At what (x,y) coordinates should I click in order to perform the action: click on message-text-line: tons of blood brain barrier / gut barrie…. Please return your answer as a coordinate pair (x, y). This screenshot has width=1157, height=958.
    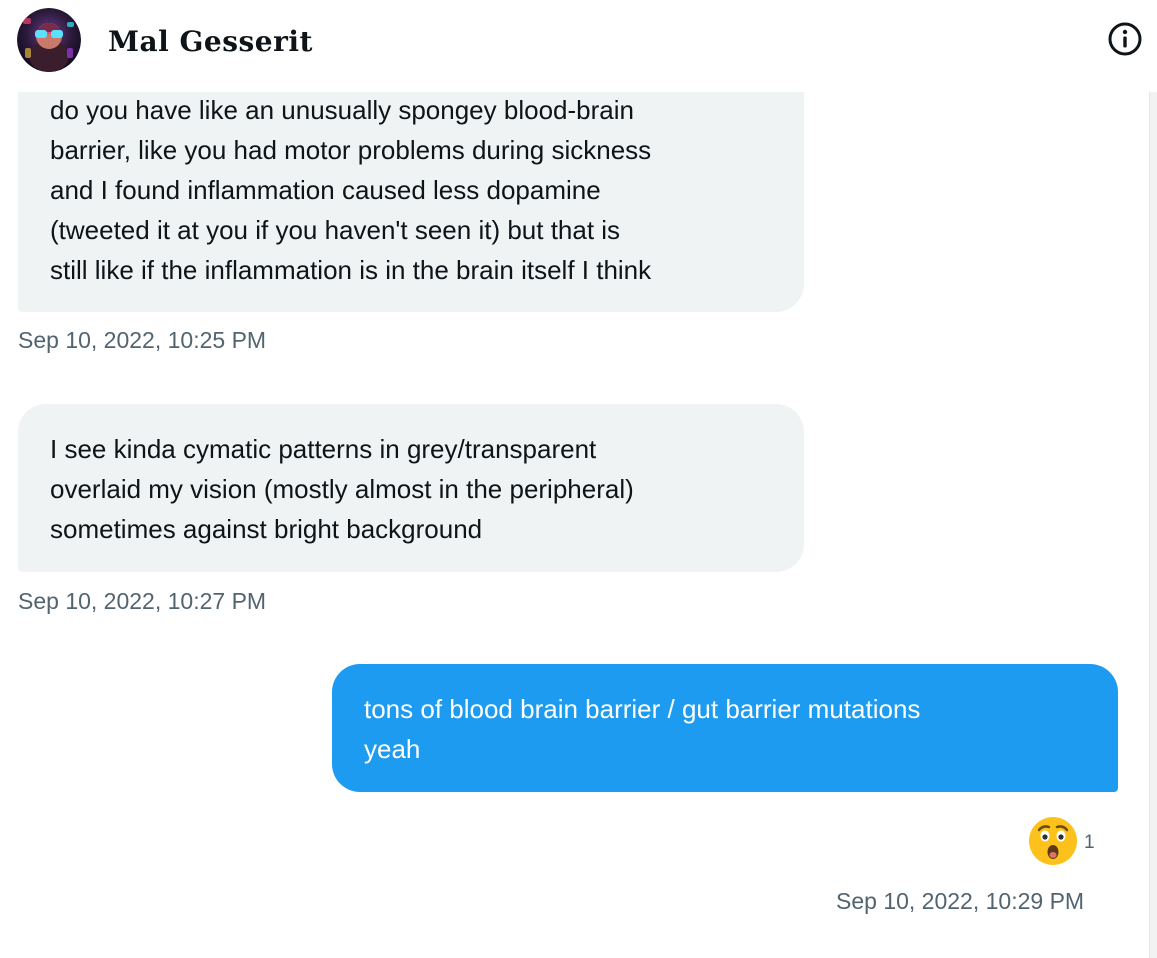
    Looking at the image, I should click on (642, 709).